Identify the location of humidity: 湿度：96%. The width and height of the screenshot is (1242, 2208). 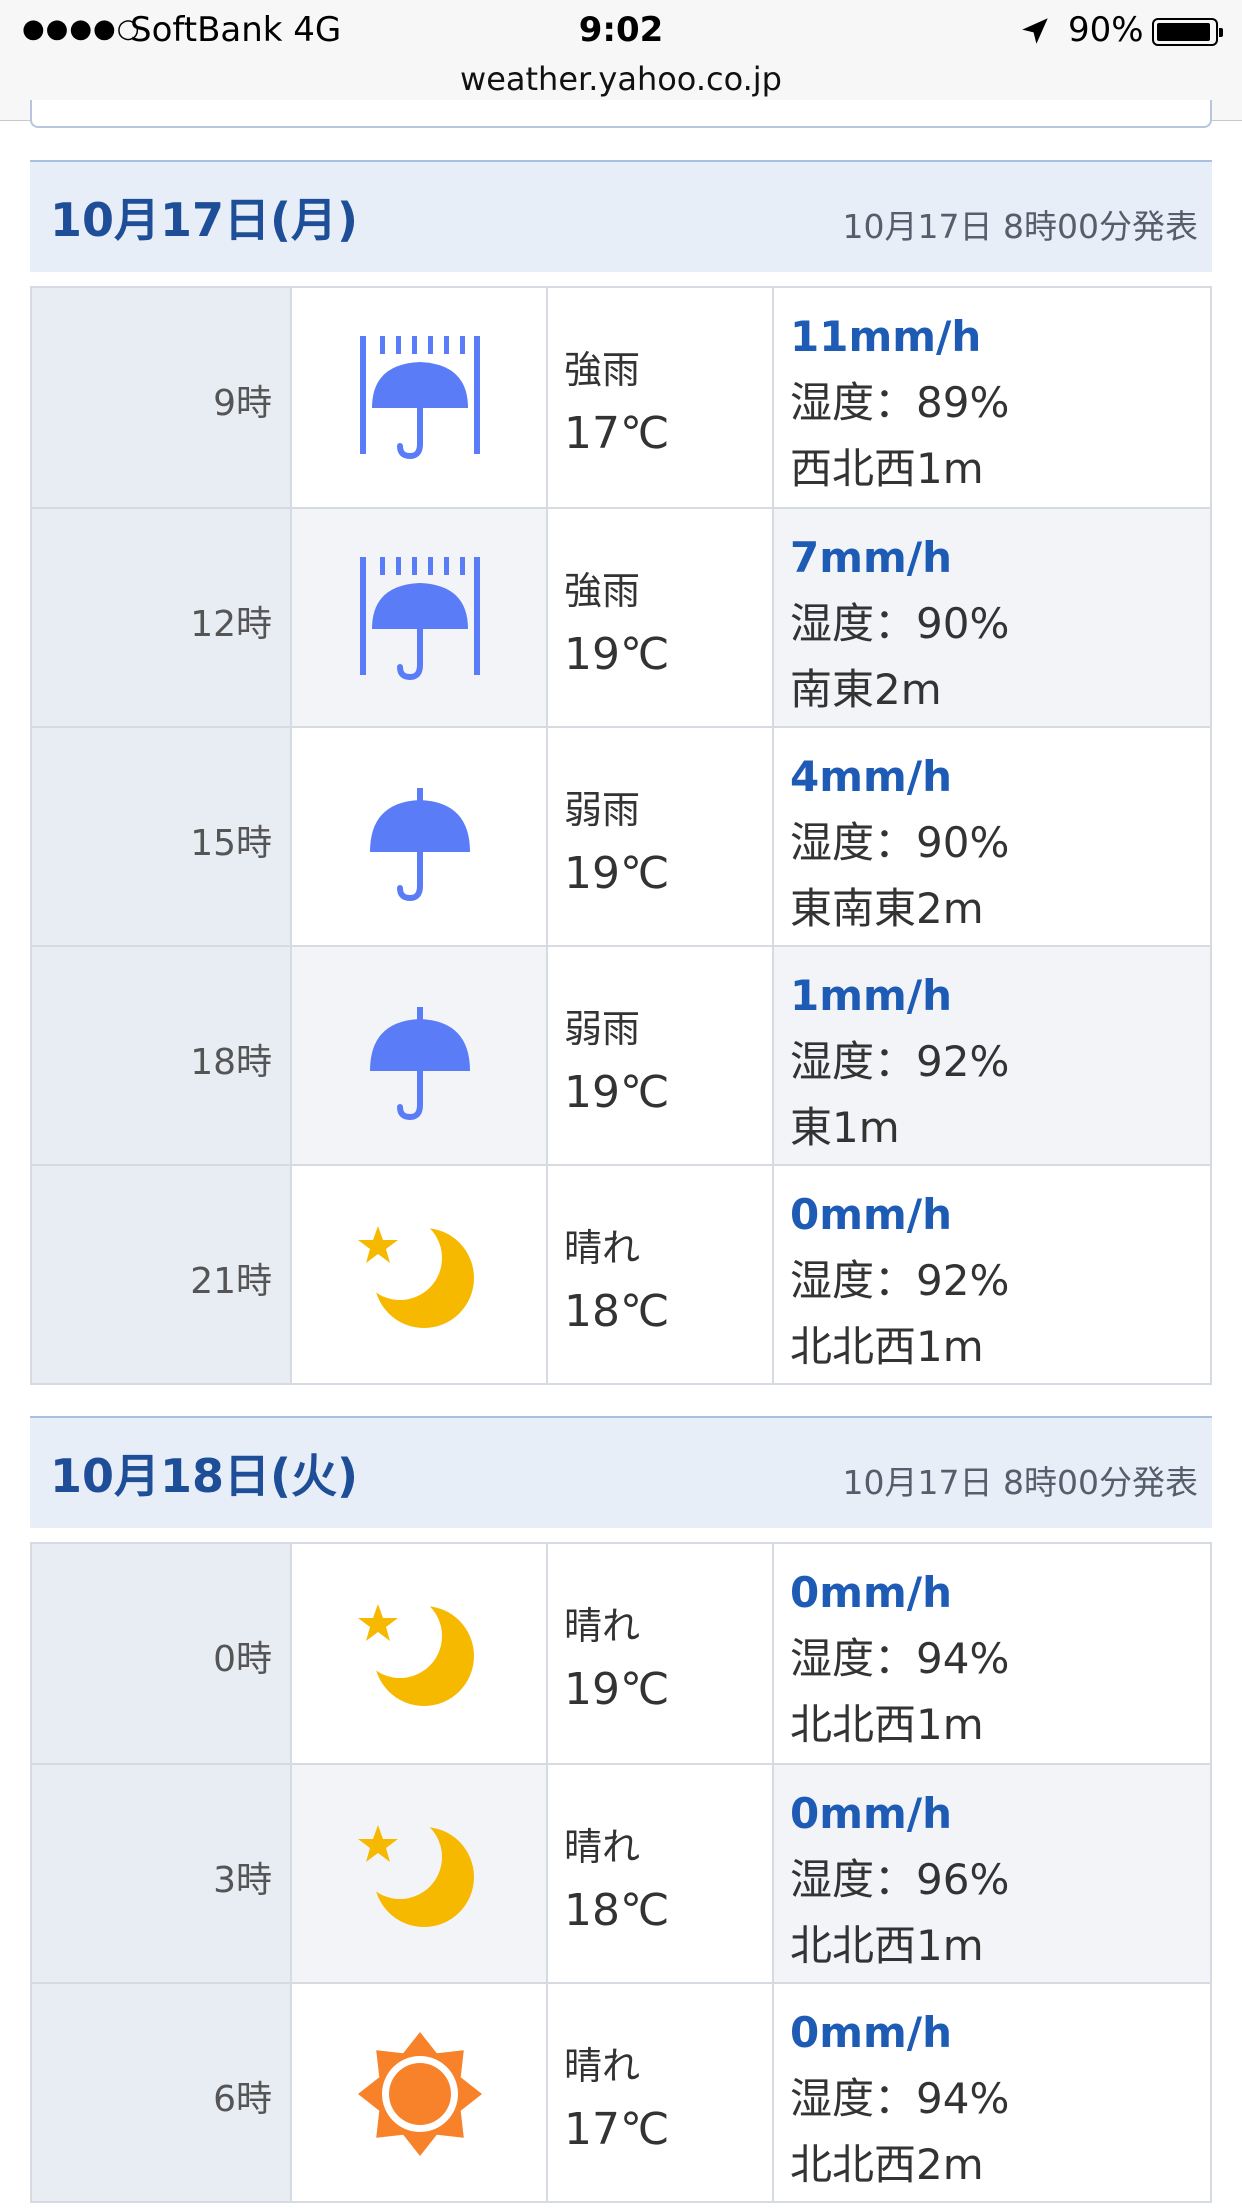
(900, 1879).